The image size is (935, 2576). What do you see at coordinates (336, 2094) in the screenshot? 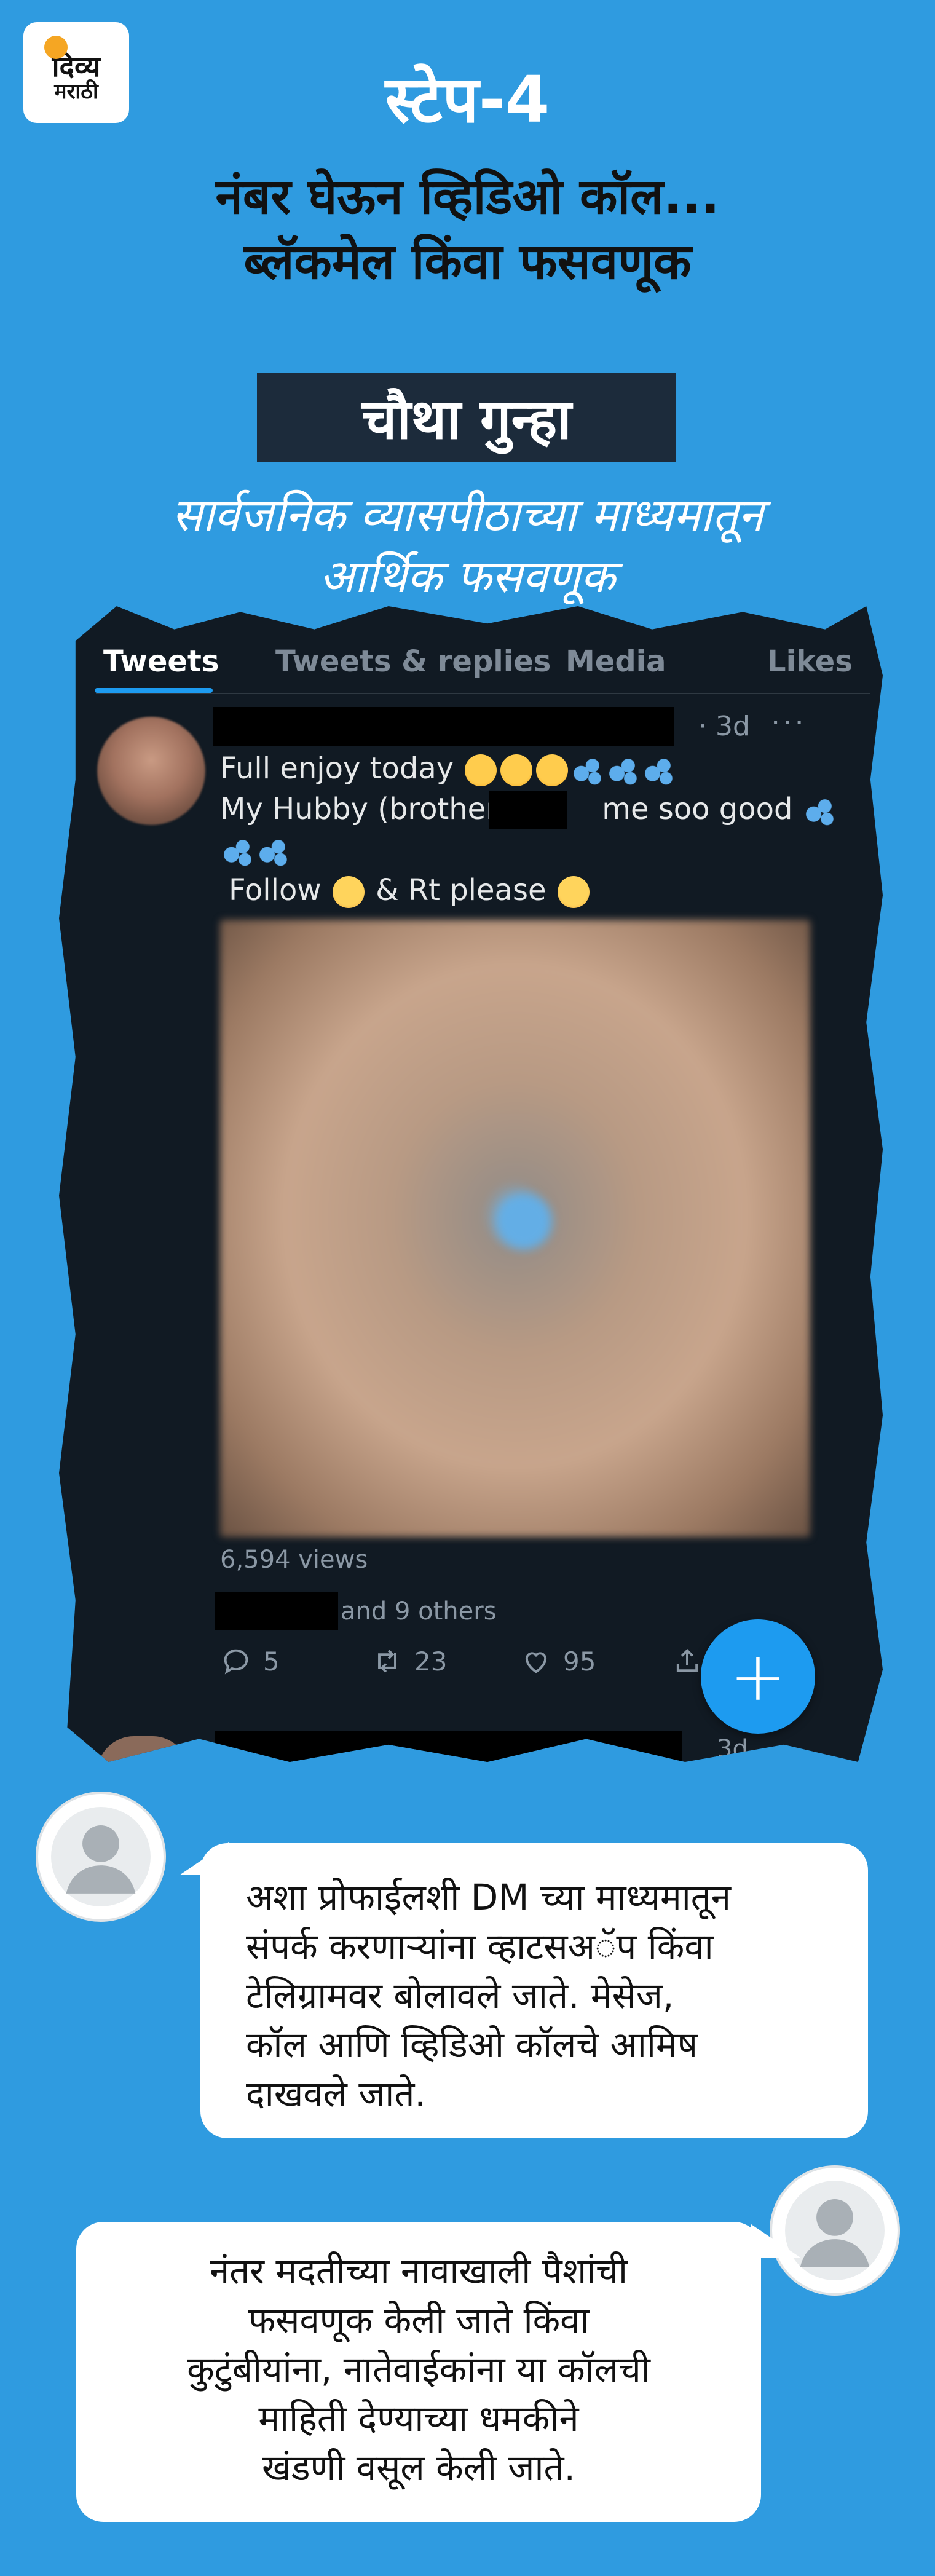
I see `bubble1-line5: दाखवले जाते.` at bounding box center [336, 2094].